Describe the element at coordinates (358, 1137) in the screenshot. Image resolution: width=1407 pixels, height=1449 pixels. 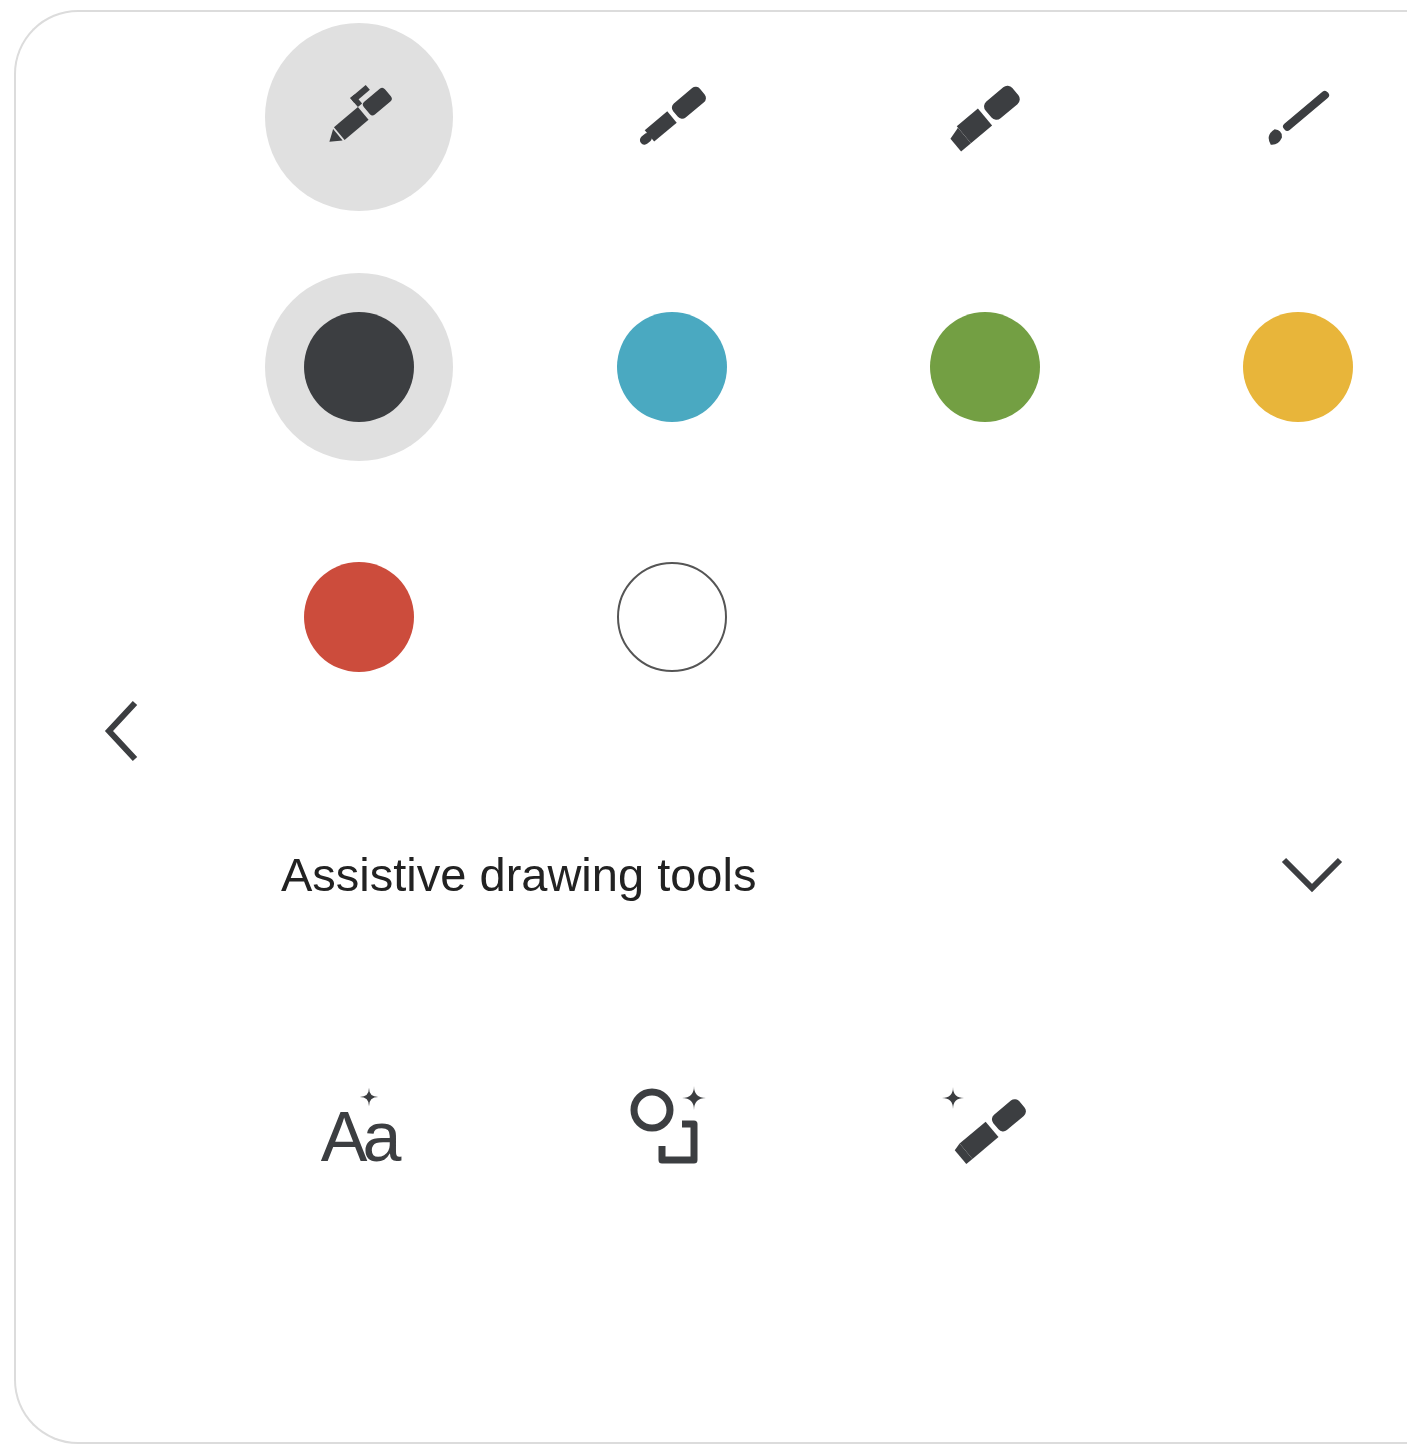
I see `text-style-label: Aa` at that location.